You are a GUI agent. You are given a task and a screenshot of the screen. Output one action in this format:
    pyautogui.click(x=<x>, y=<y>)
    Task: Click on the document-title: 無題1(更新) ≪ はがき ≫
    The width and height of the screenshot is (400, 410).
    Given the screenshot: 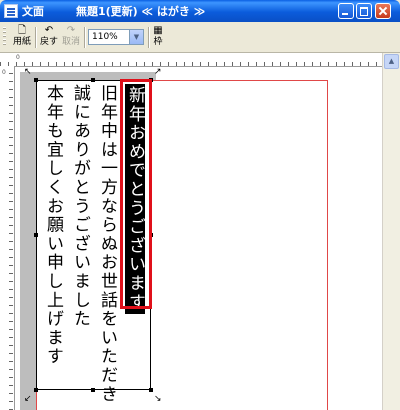 What is the action you would take?
    pyautogui.click(x=141, y=11)
    